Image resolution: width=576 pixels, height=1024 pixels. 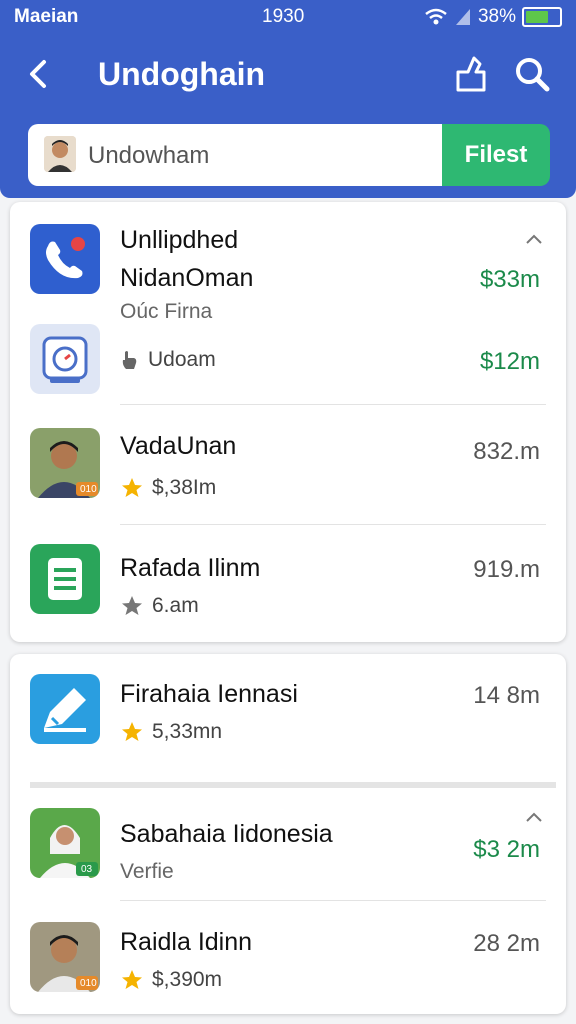 What do you see at coordinates (436, 16) in the screenshot?
I see `wifi-icon` at bounding box center [436, 16].